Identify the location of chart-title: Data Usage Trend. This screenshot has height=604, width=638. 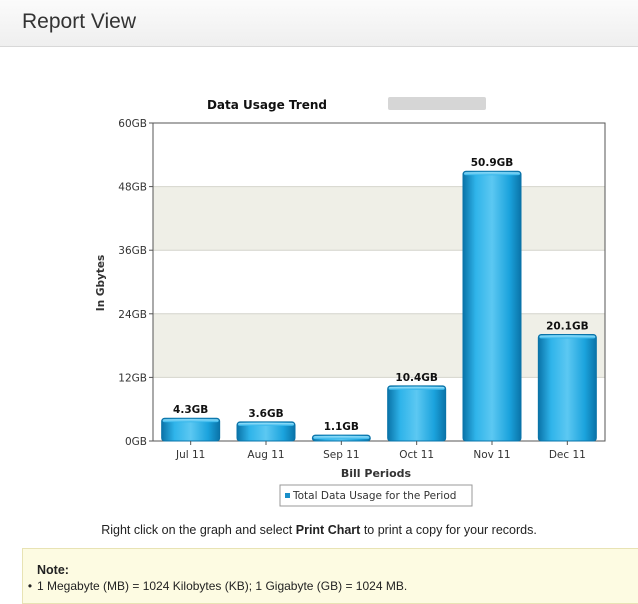
(267, 105).